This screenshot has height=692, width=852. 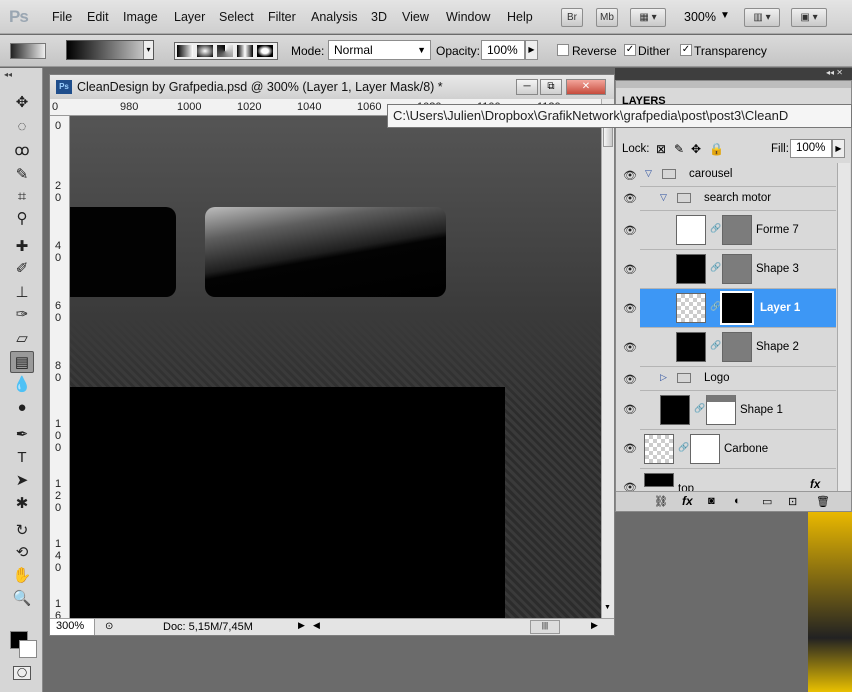 I want to click on new-group-icon: ▭, so click(x=767, y=501).